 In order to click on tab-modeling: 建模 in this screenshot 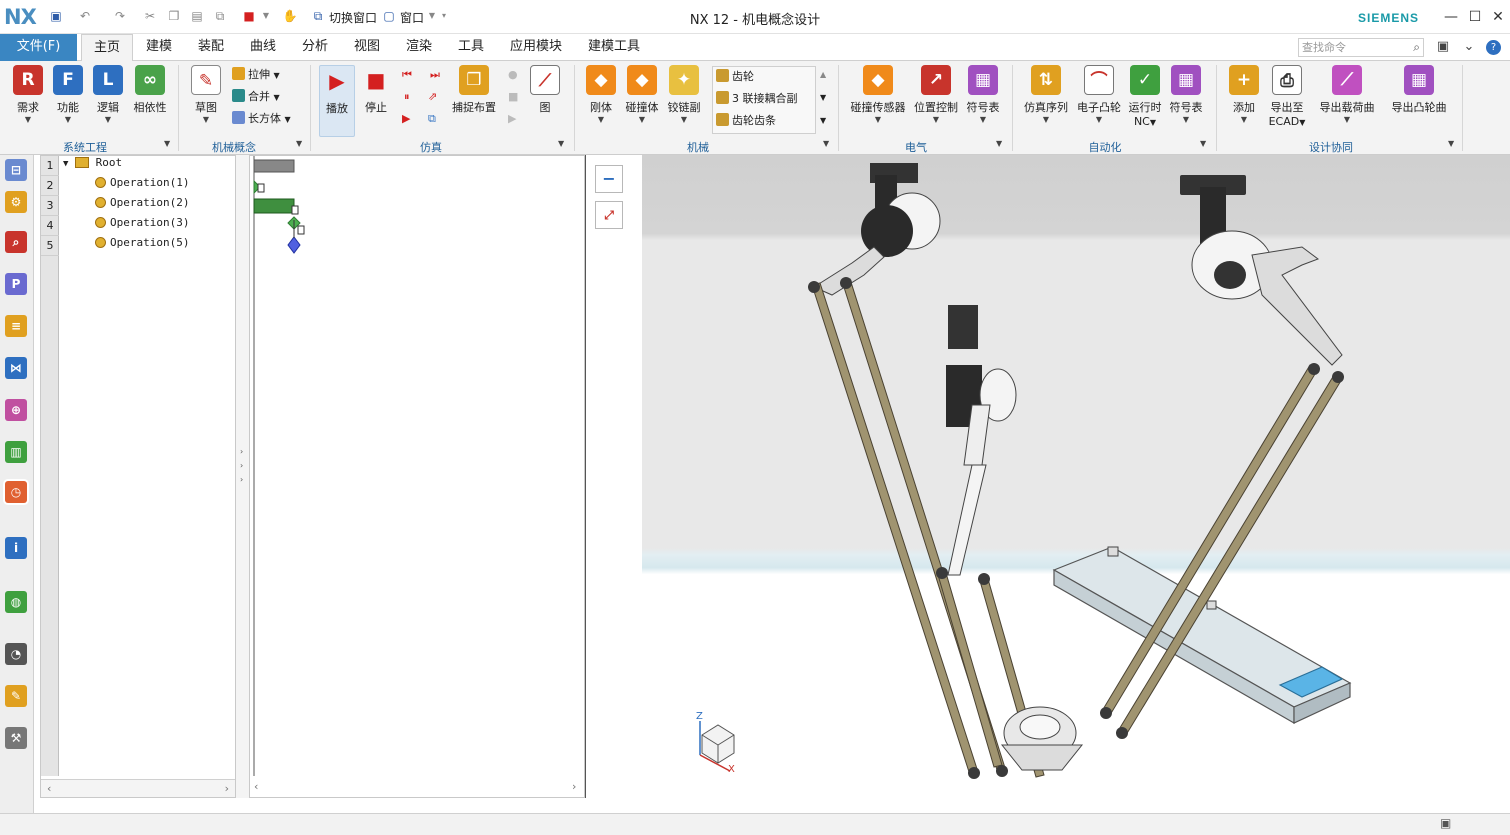, I will do `click(159, 47)`.